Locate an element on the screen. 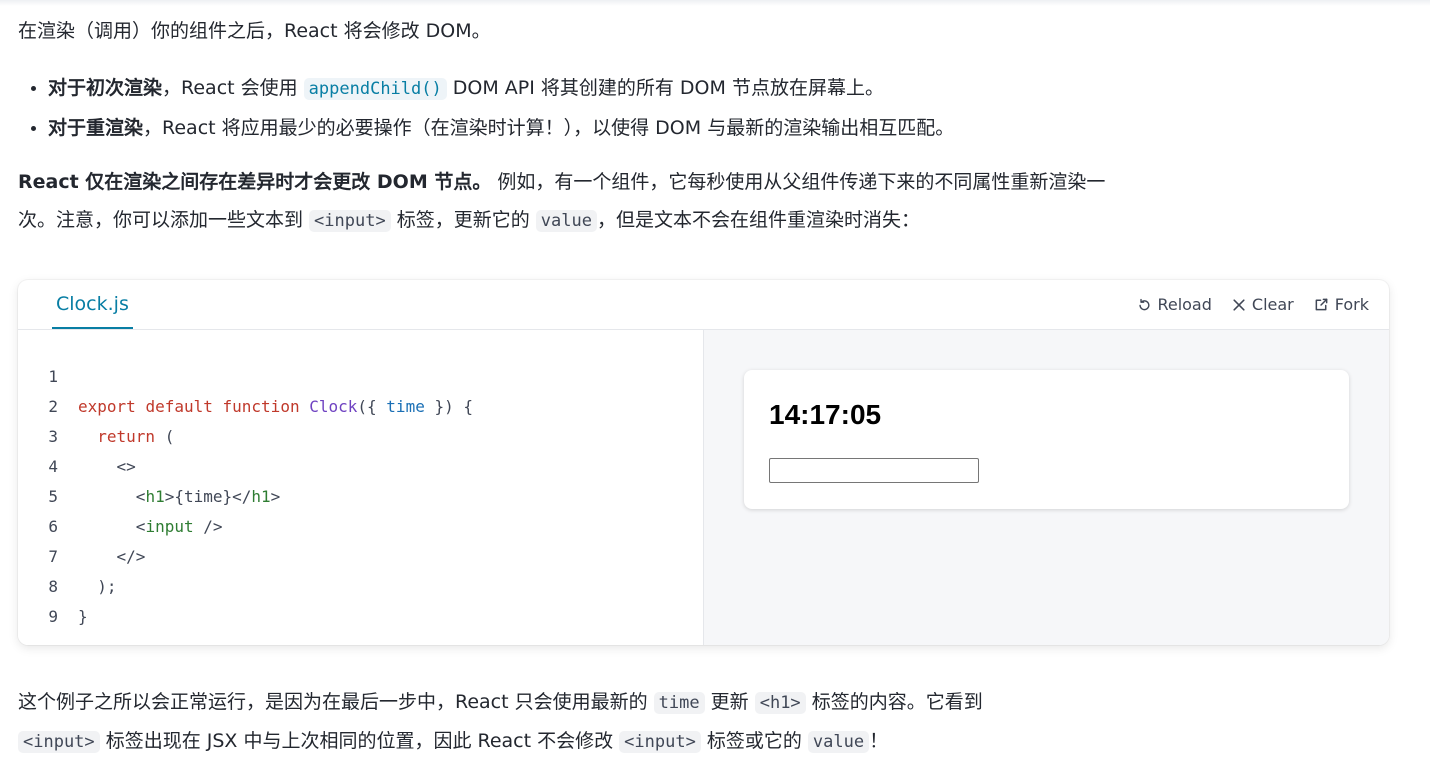  code-line: 2 return ( is located at coordinates (96, 404).